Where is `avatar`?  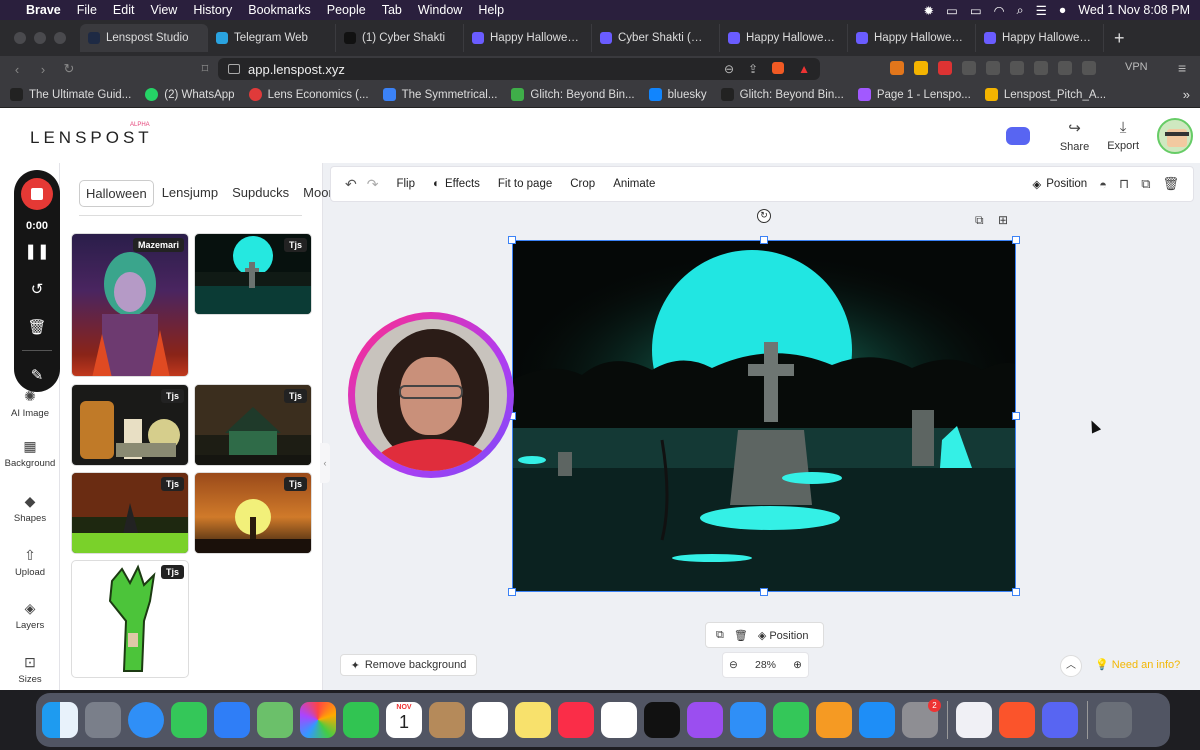 avatar is located at coordinates (1175, 135).